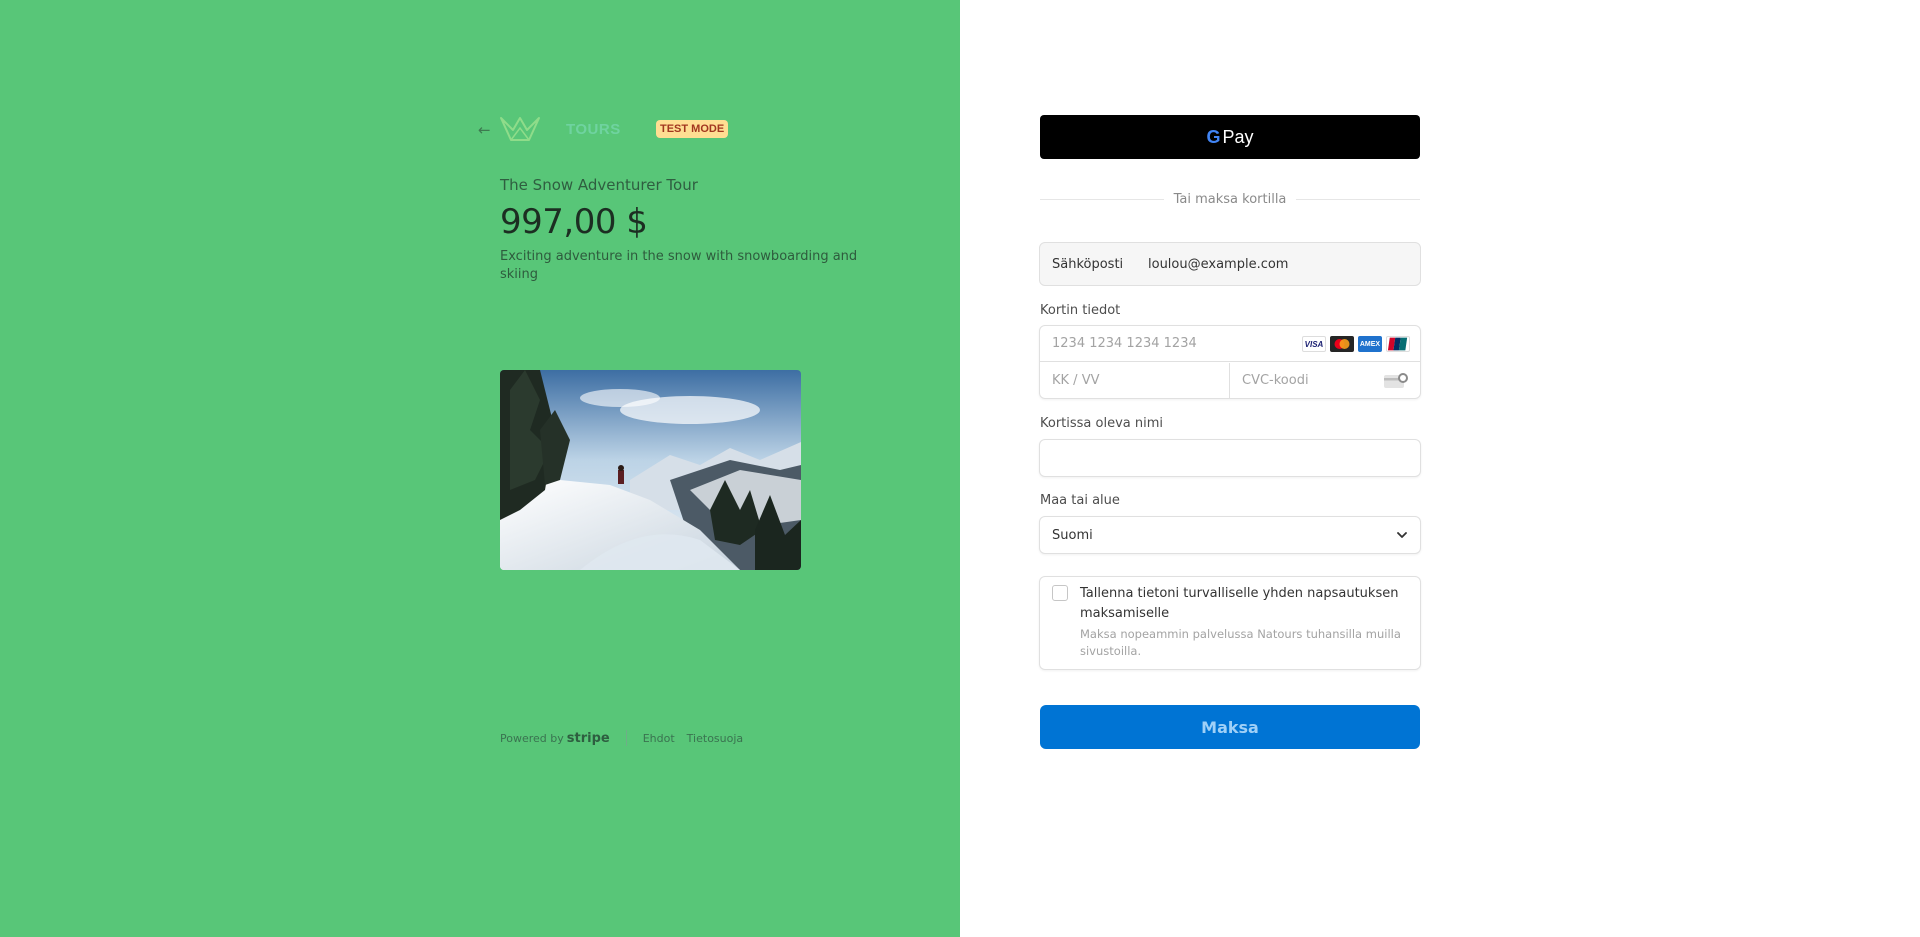 This screenshot has width=1920, height=937. Describe the element at coordinates (1213, 136) in the screenshot. I see `google-g-icon: G` at that location.